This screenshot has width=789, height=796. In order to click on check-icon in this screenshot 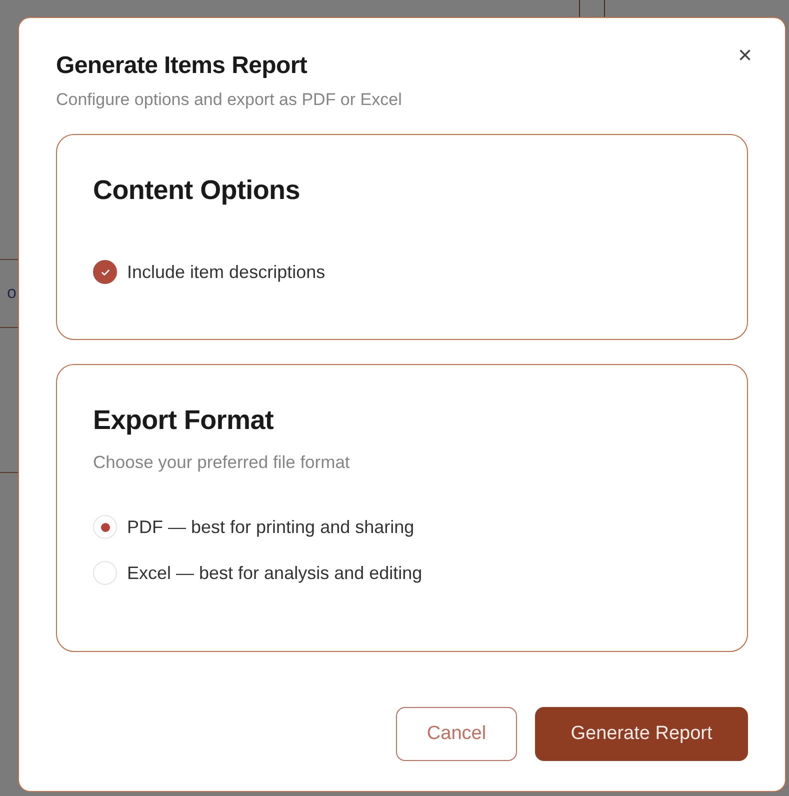, I will do `click(105, 272)`.